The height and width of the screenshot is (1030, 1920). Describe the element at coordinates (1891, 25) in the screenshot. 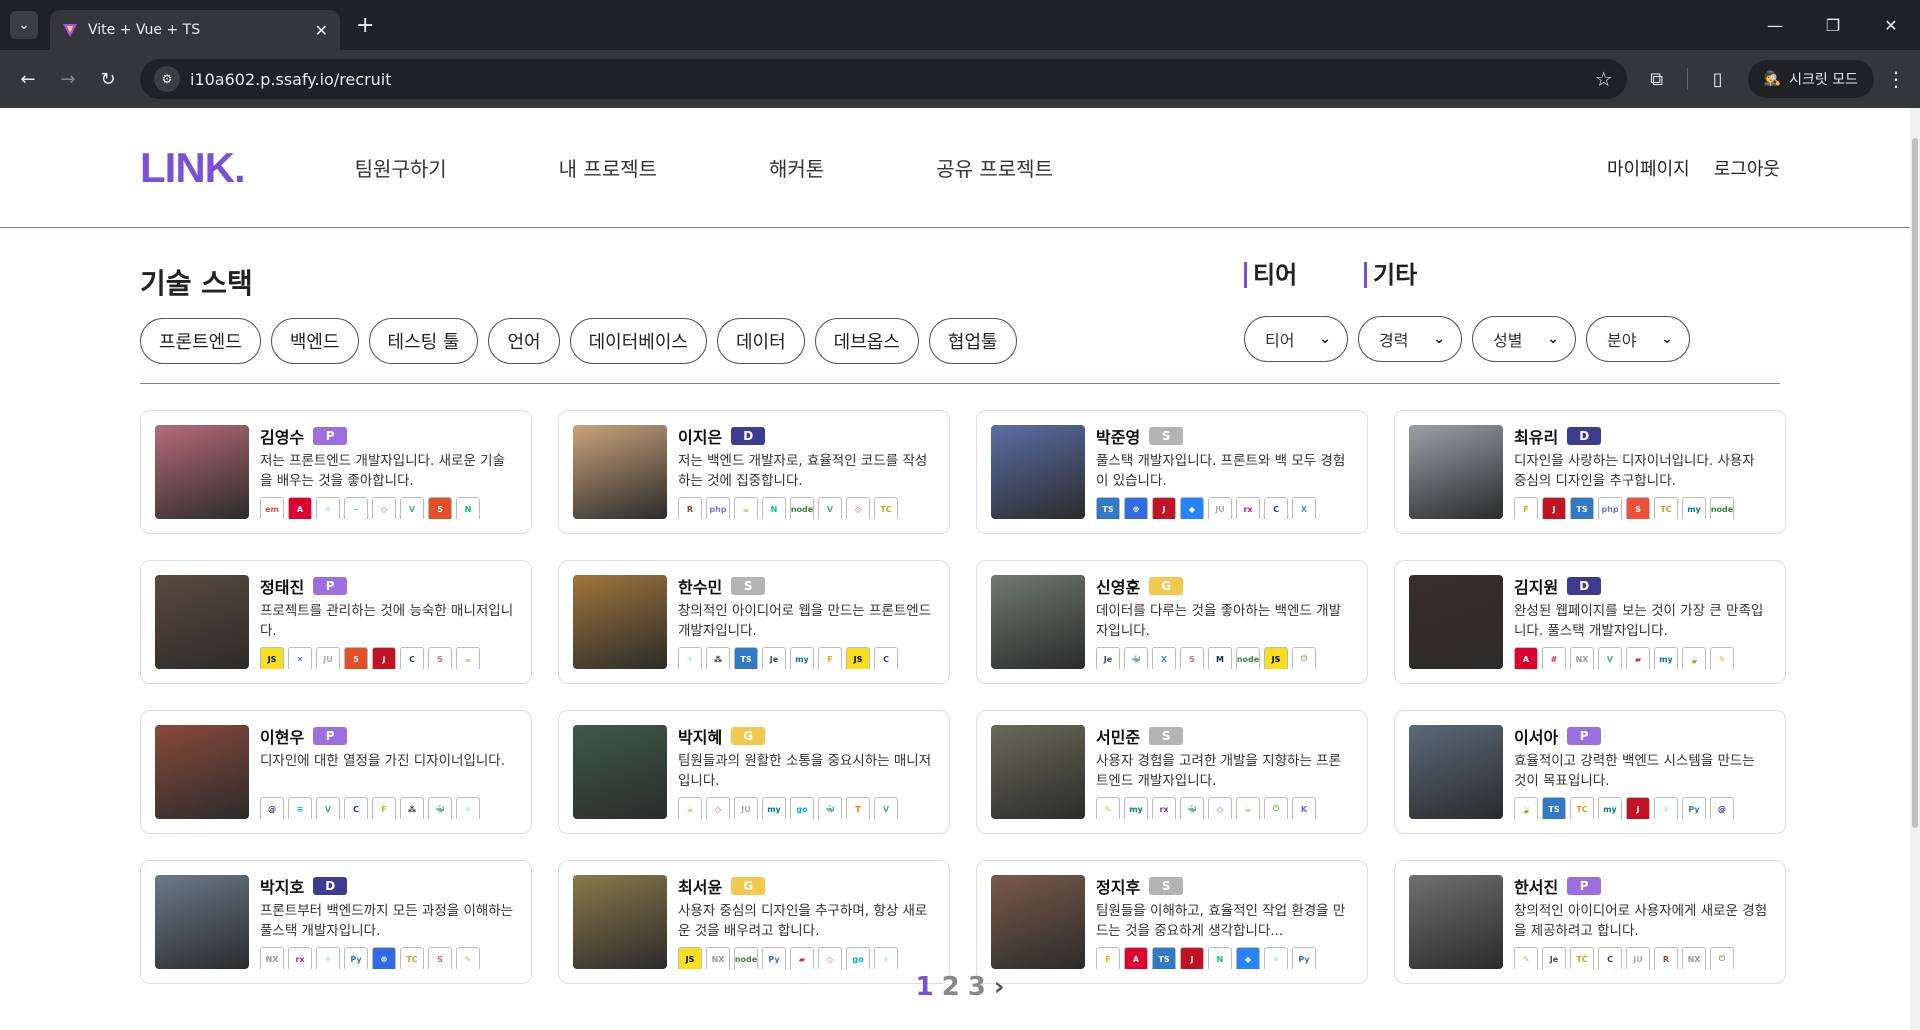

I see `close-window-icon: ✕` at that location.